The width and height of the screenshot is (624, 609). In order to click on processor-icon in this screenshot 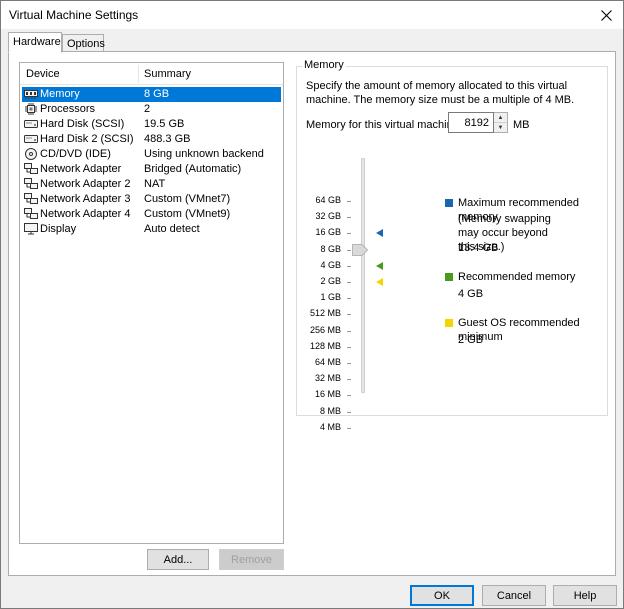, I will do `click(31, 109)`.